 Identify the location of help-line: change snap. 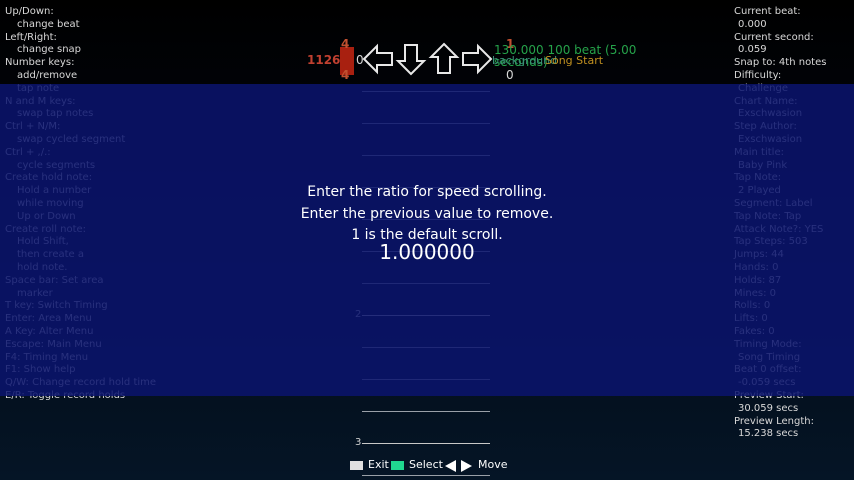
(49, 50).